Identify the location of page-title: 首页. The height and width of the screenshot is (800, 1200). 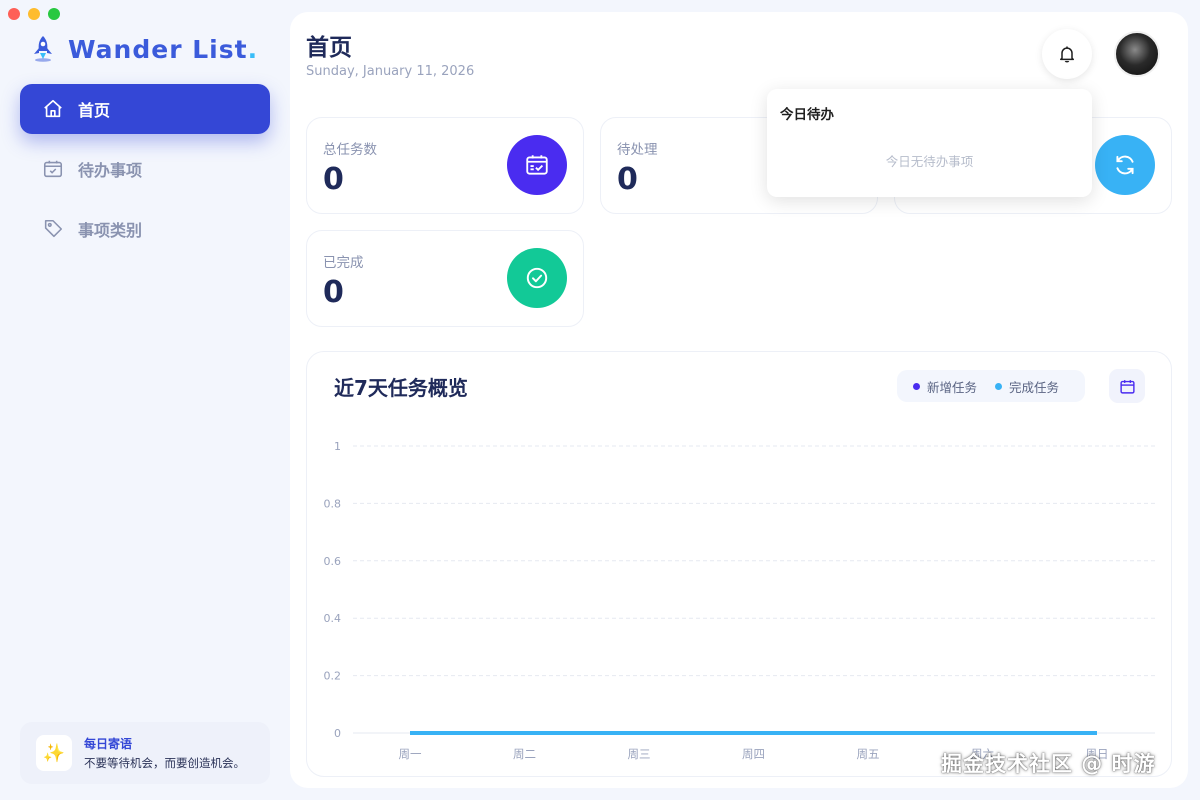
(329, 48).